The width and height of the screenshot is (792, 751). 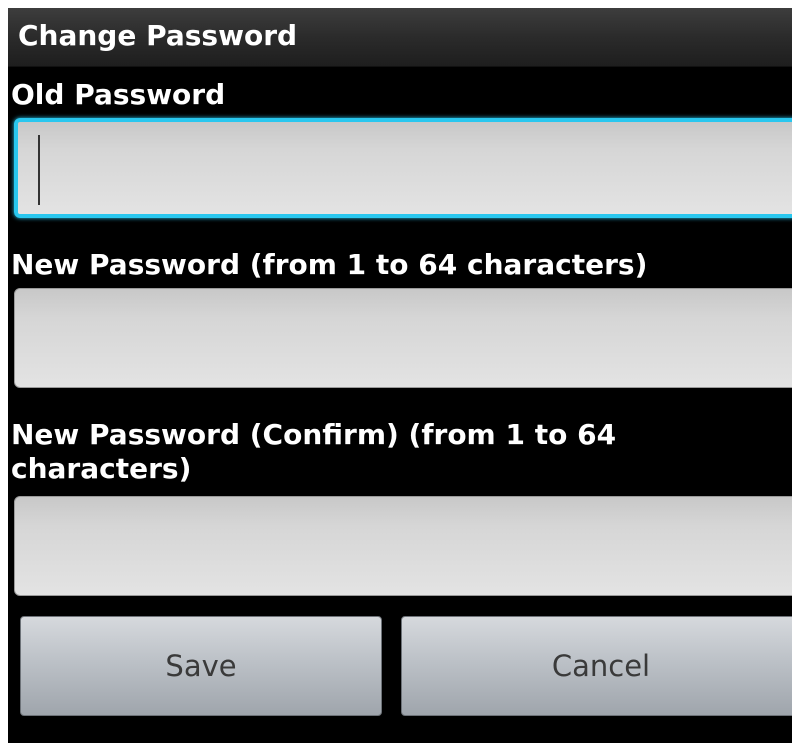 I want to click on new-password-label: New Password (from 1 to 64 characters), so click(x=329, y=264).